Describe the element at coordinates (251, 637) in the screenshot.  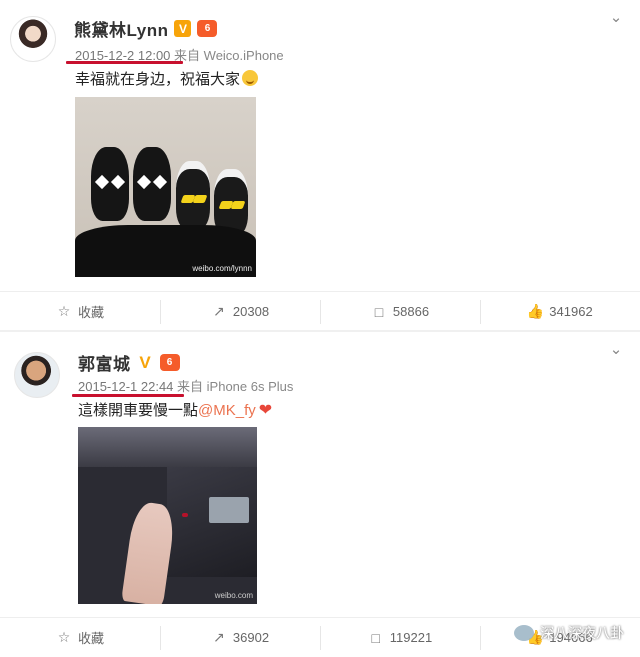
I see `repost-count: 36902` at that location.